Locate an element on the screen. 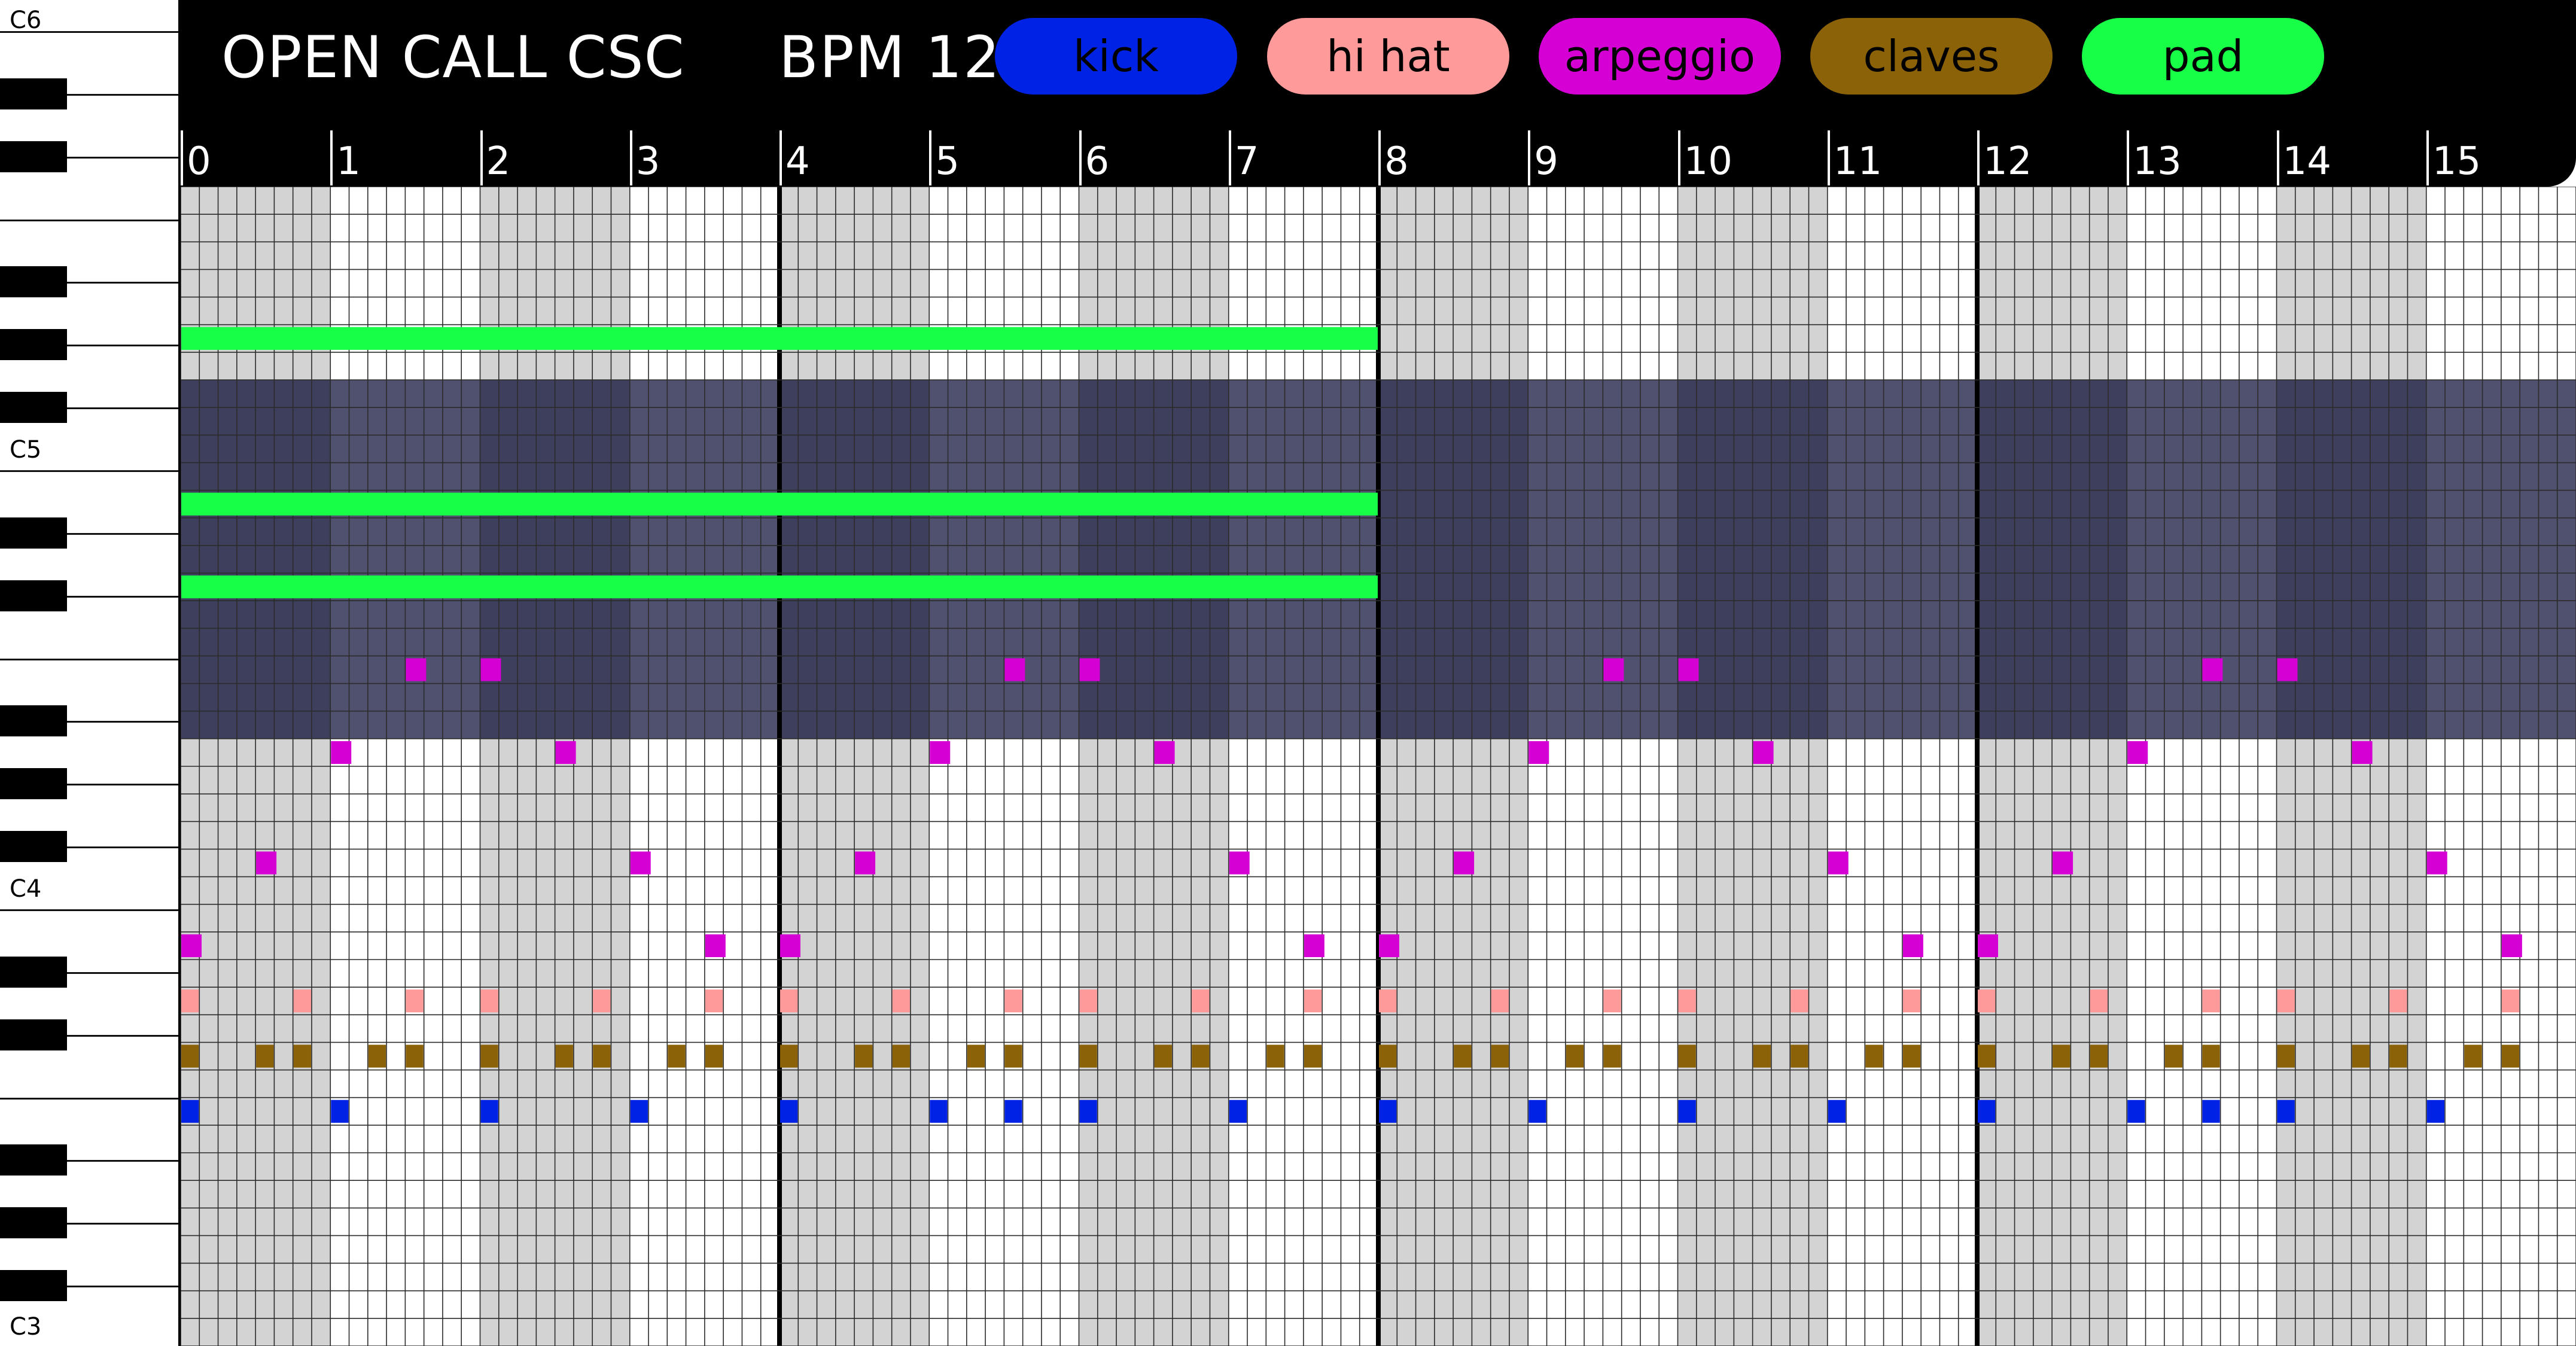 This screenshot has width=2576, height=1346. bar-number-10: 10 is located at coordinates (1708, 162).